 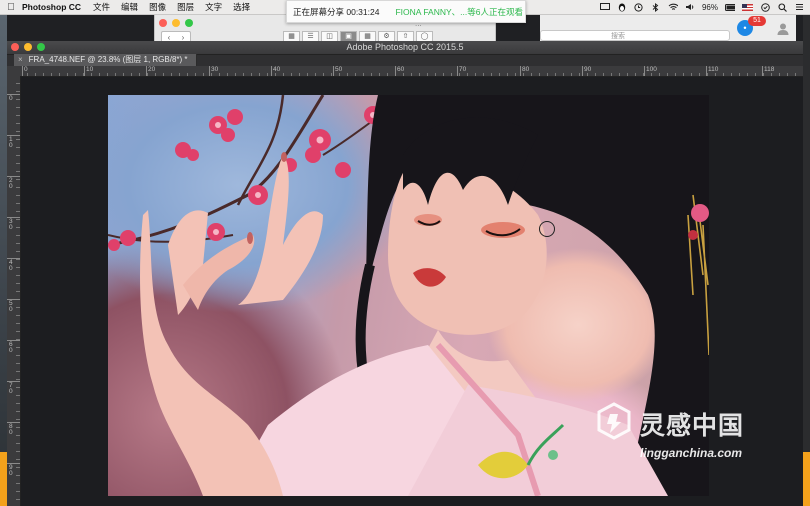 I want to click on search-field: 搜索, so click(x=635, y=35).